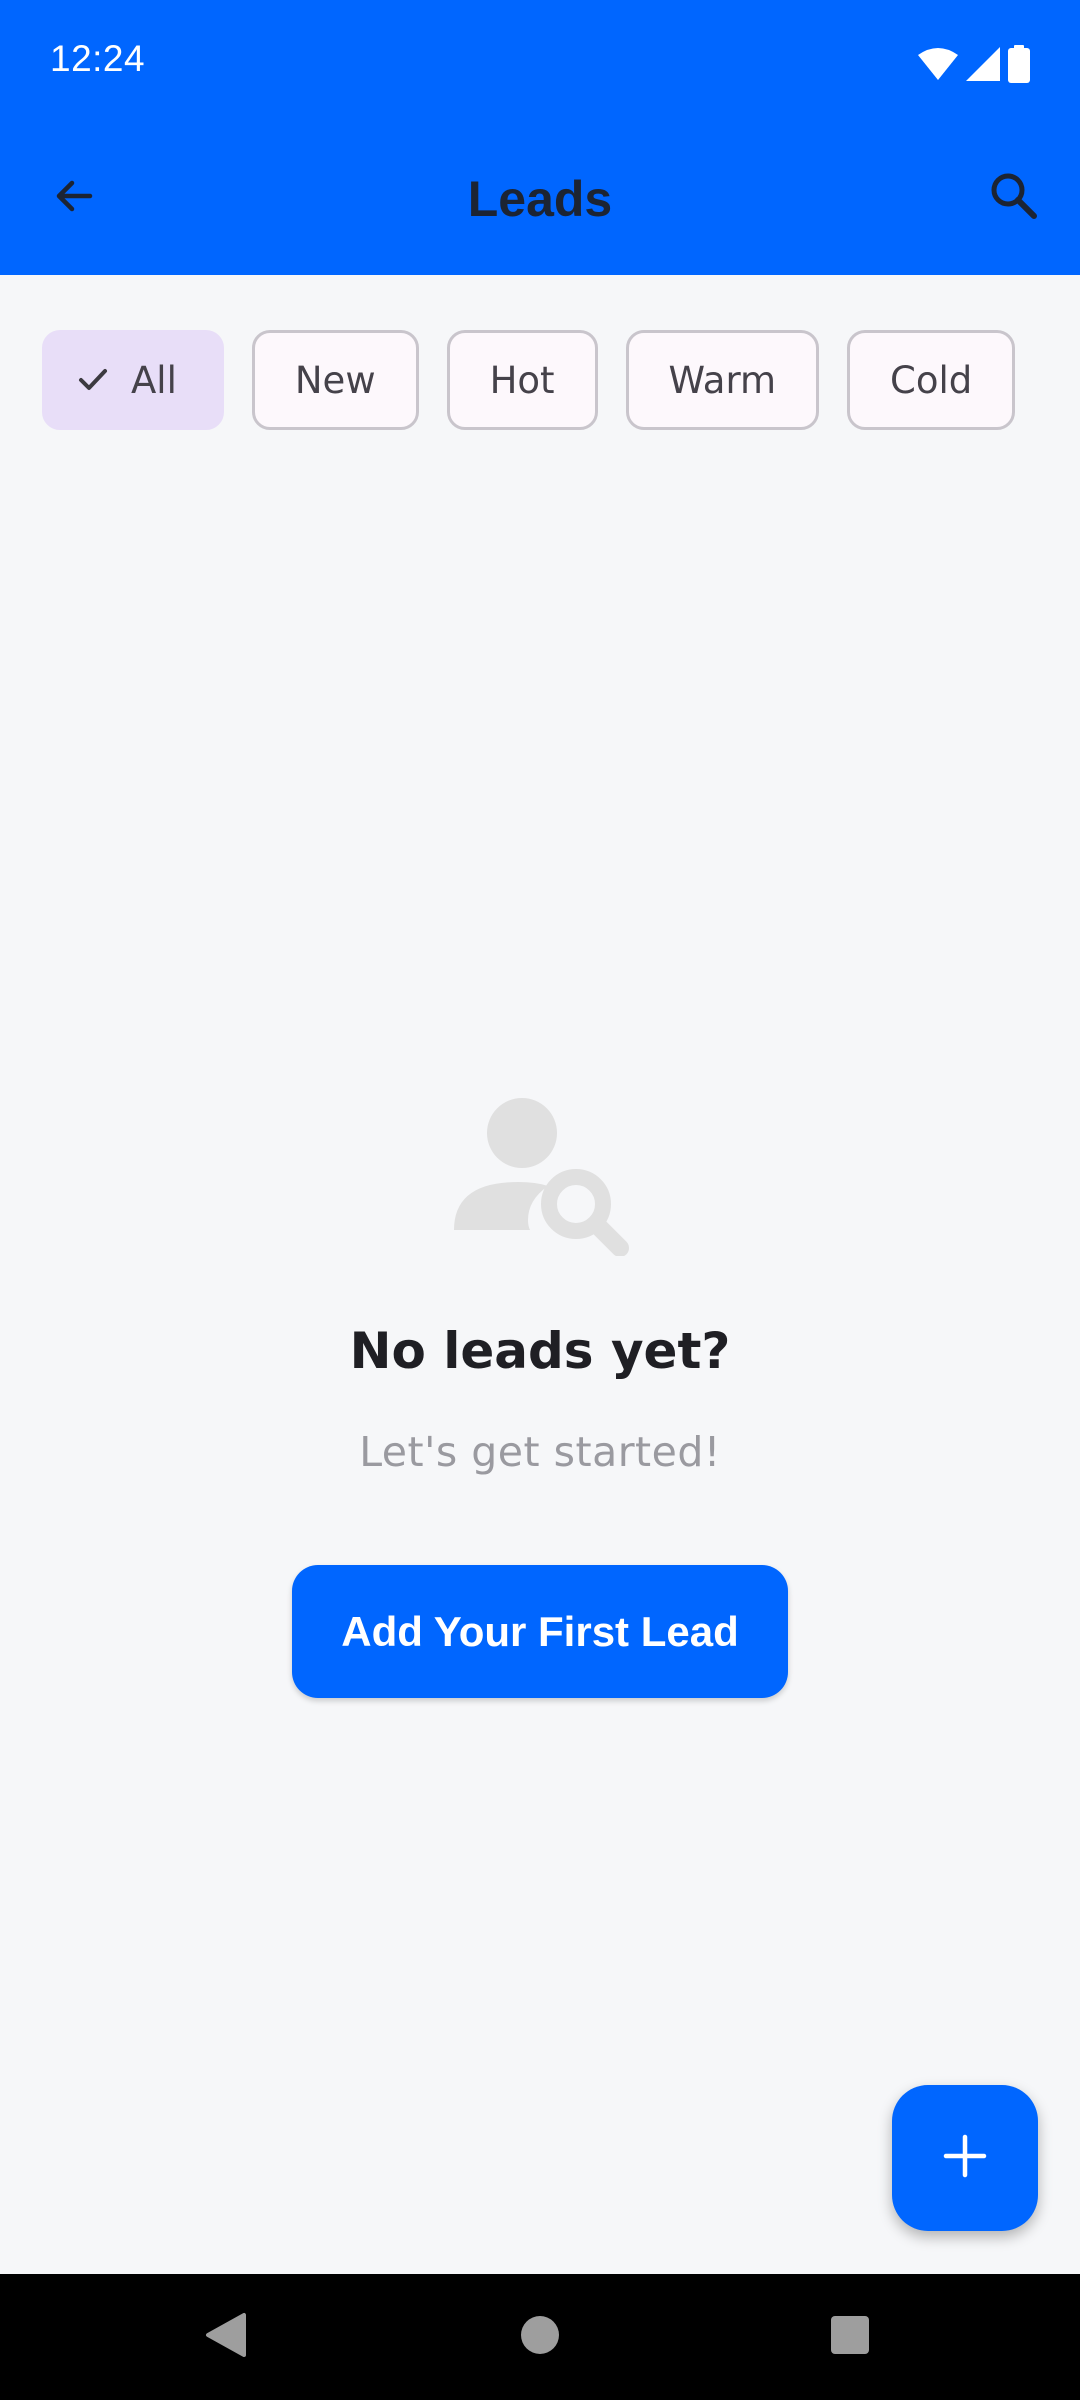 The height and width of the screenshot is (2400, 1080). I want to click on nav-recents-icon, so click(850, 2337).